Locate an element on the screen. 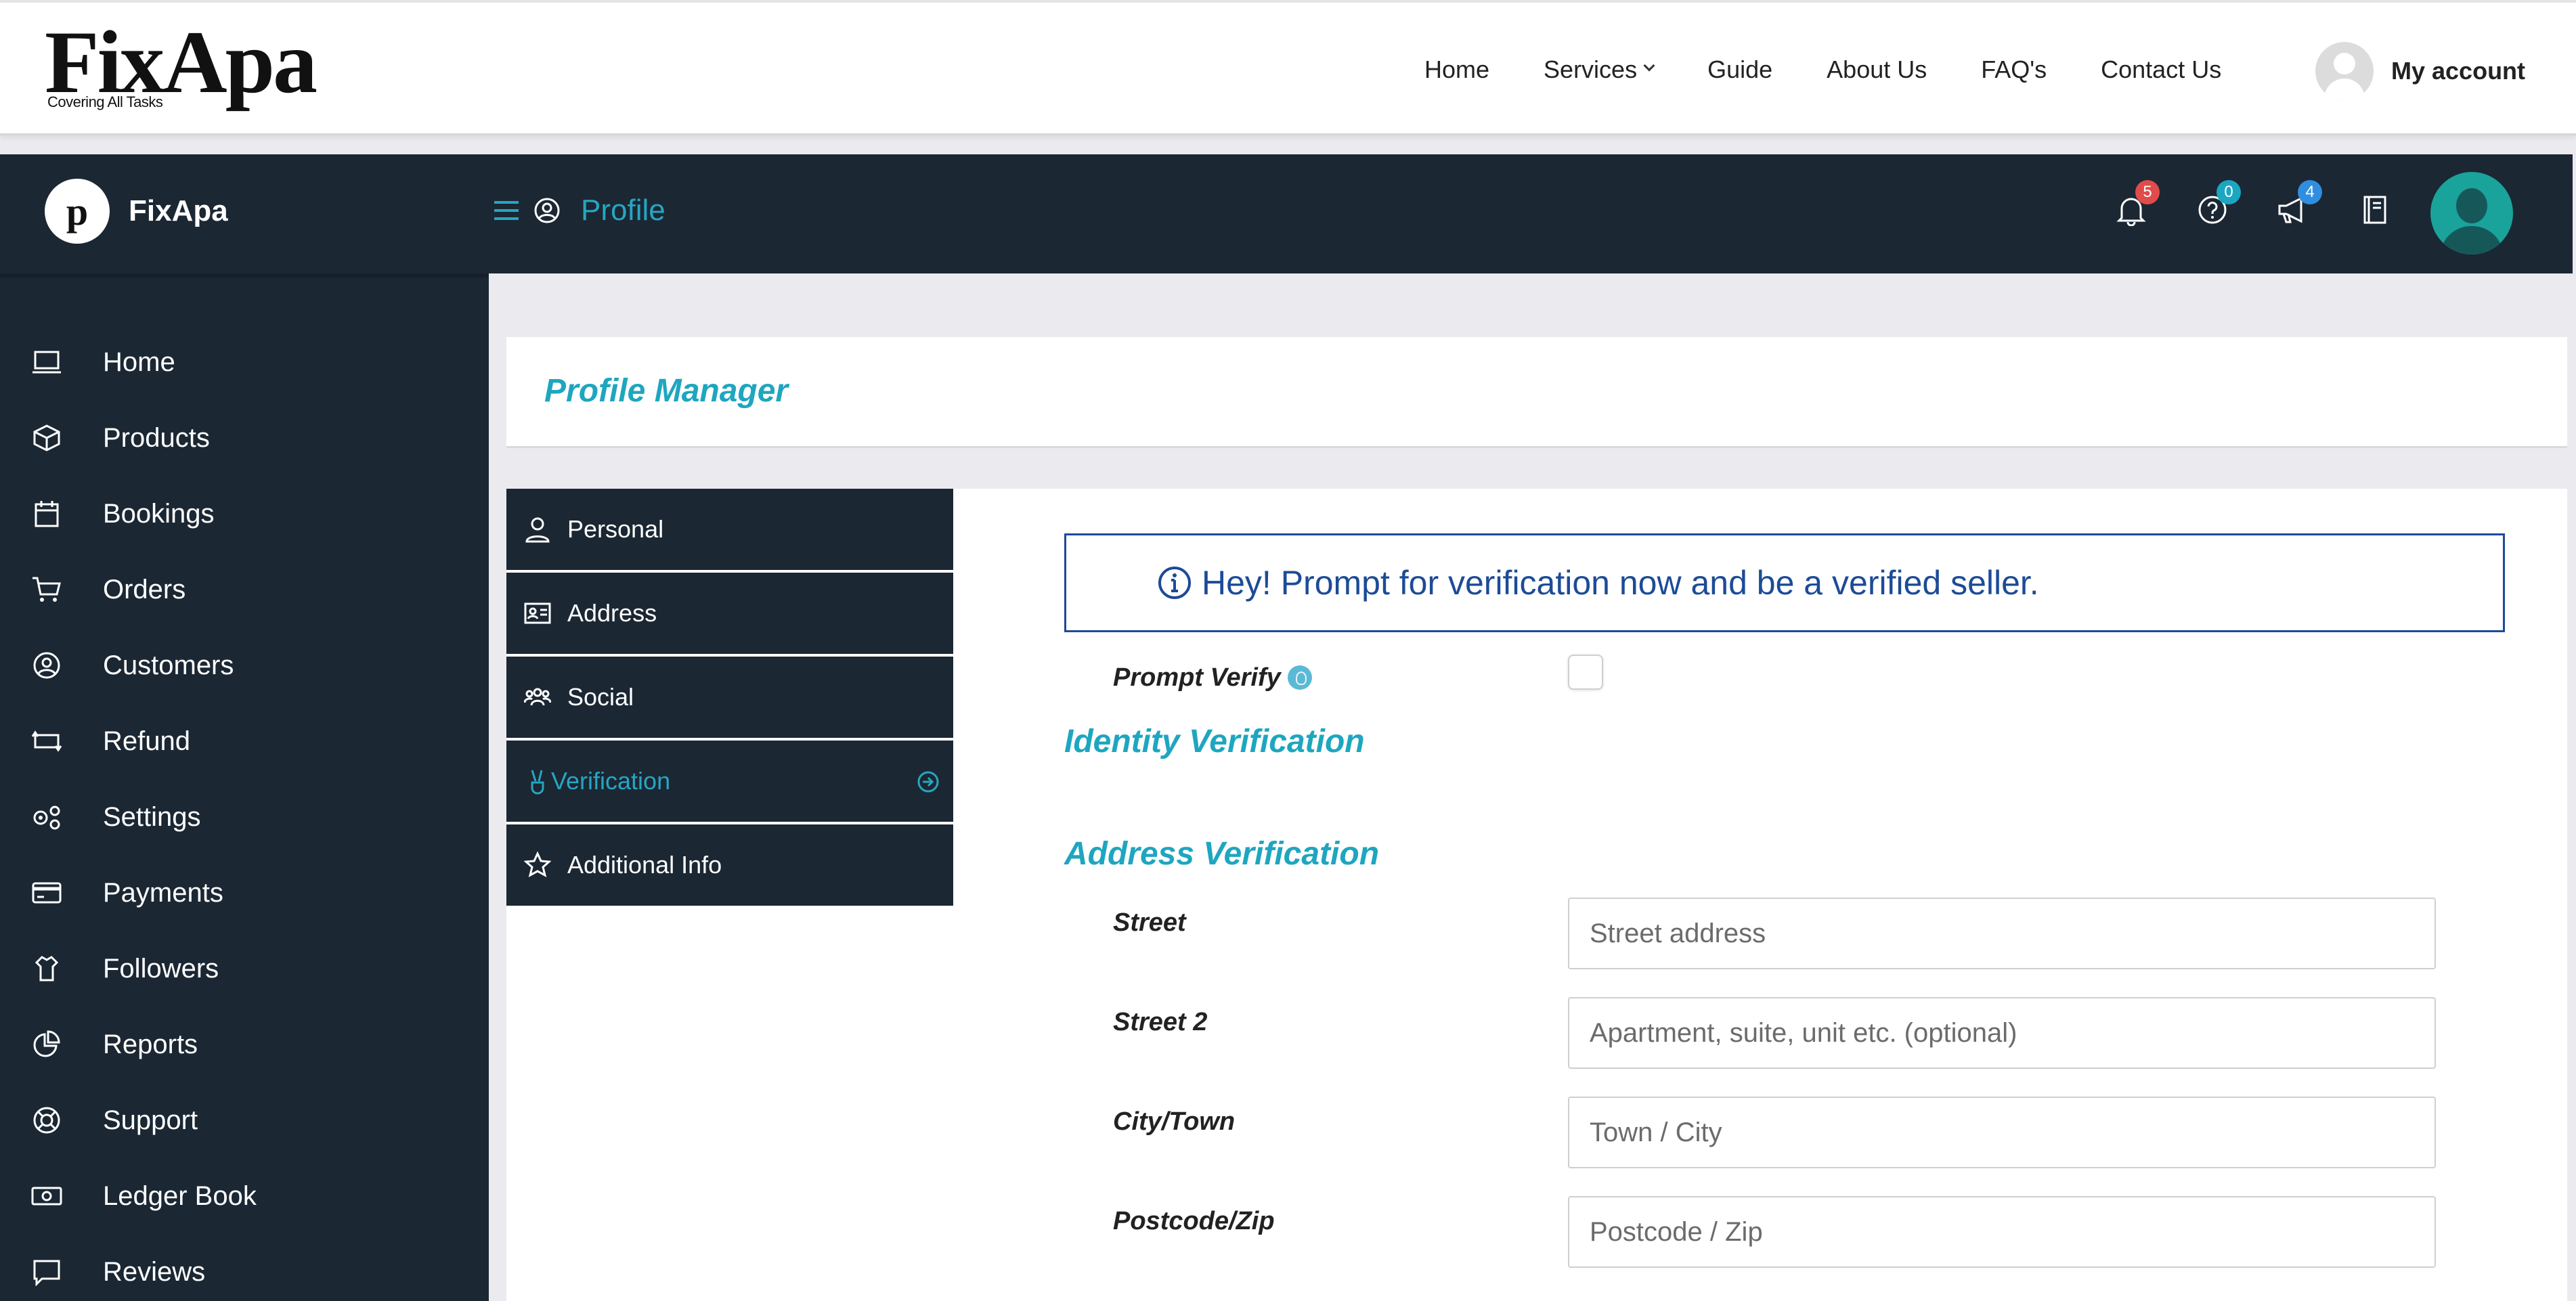 Image resolution: width=2576 pixels, height=1301 pixels. book-icon is located at coordinates (2374, 210).